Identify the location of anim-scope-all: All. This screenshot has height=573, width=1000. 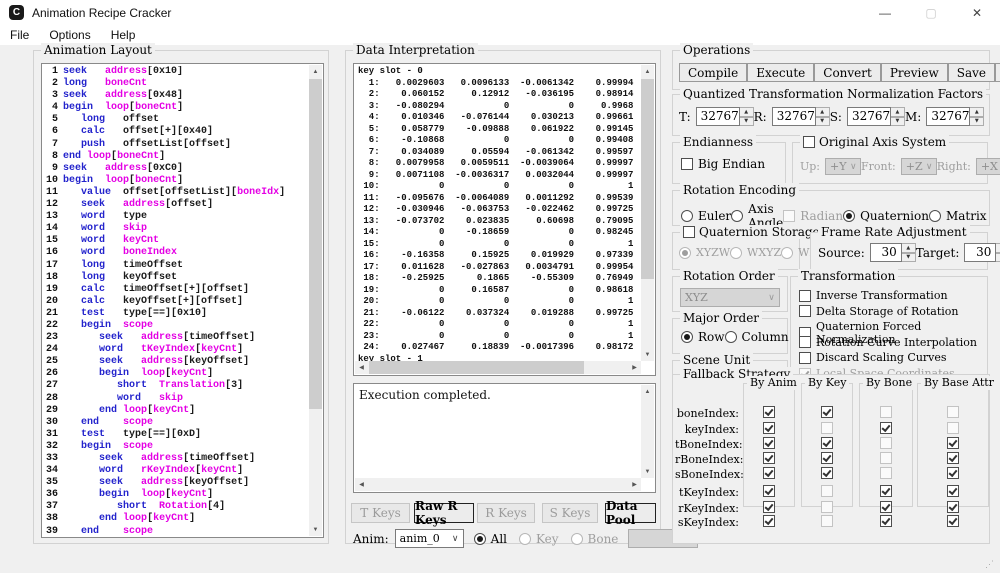
(490, 539).